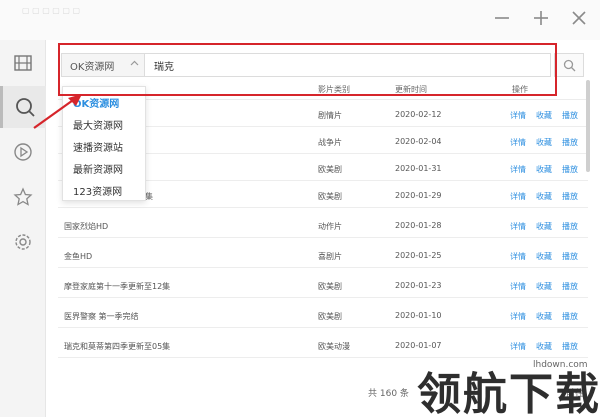 Image resolution: width=600 pixels, height=417 pixels. What do you see at coordinates (418, 195) in the screenshot?
I see `row-date: 2020-01-29` at bounding box center [418, 195].